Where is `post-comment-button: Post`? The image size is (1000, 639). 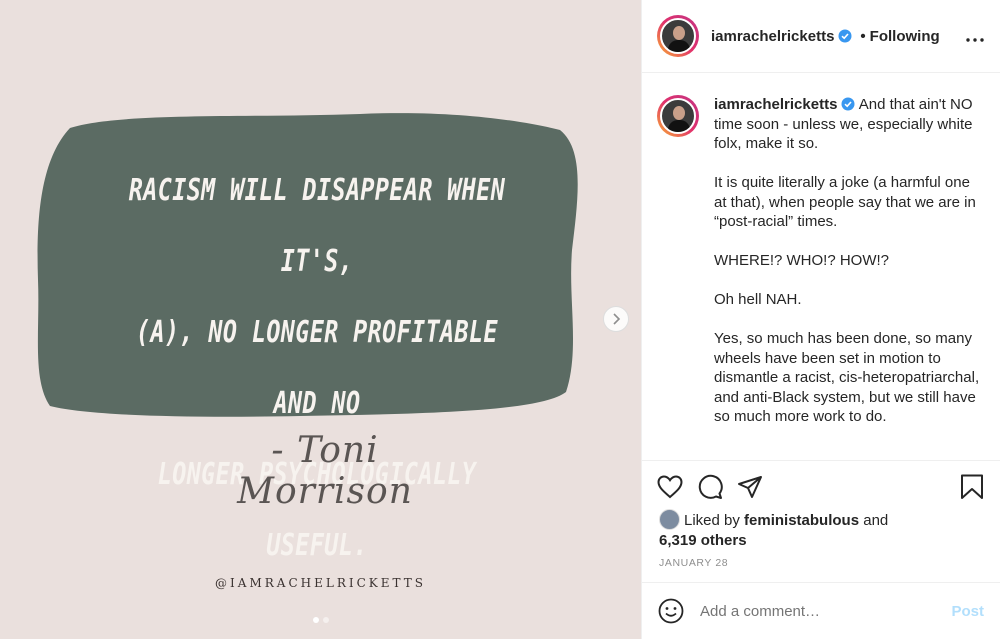 post-comment-button: Post is located at coordinates (967, 611).